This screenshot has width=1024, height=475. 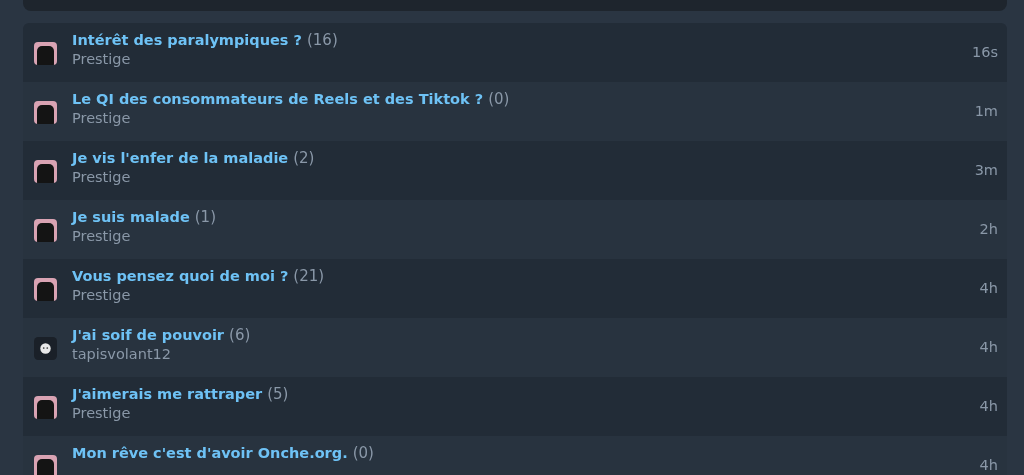 What do you see at coordinates (309, 276) in the screenshot?
I see `reply-count: (21)` at bounding box center [309, 276].